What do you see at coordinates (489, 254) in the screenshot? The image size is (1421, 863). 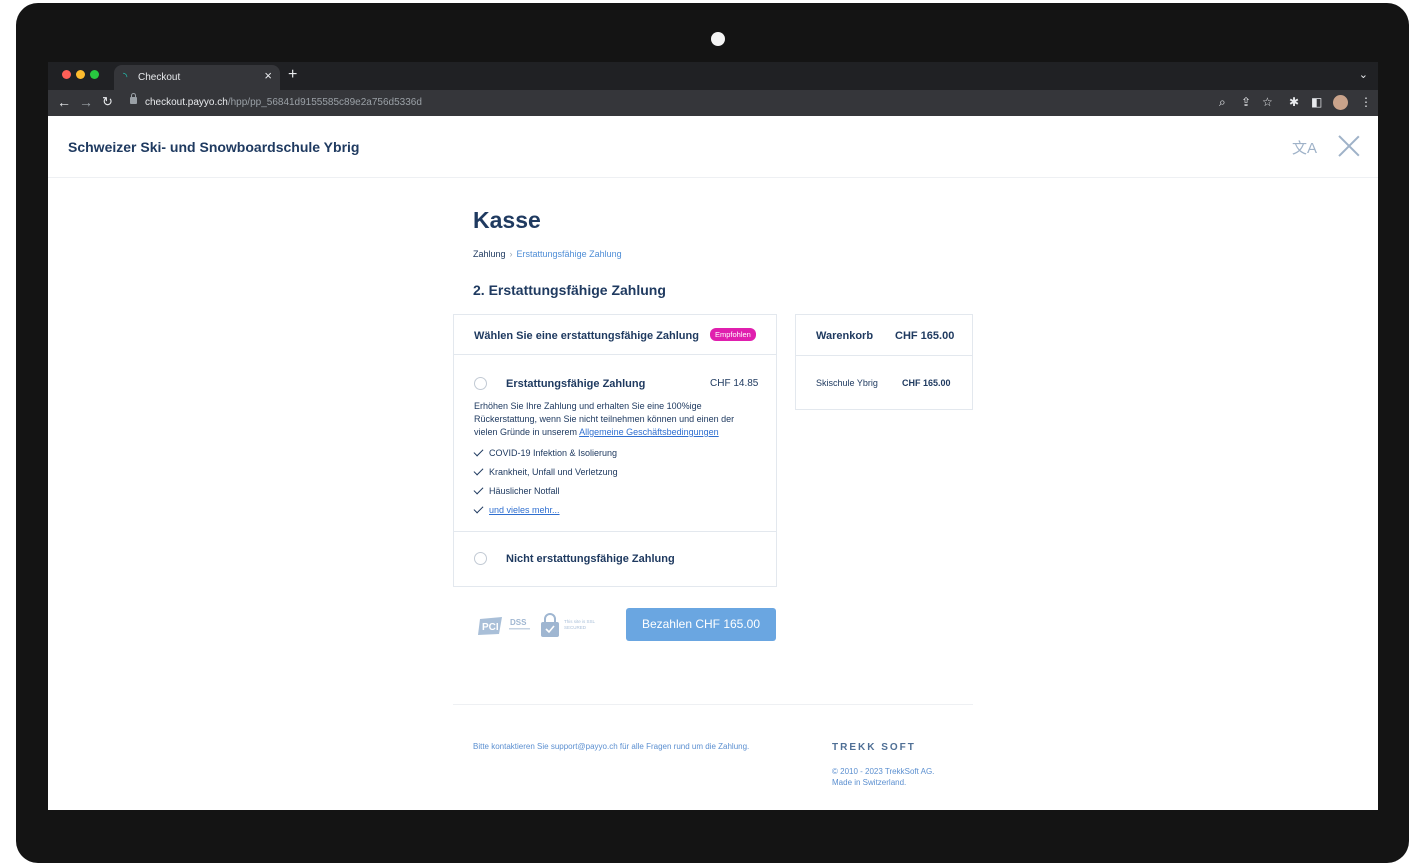 I see `breadcrumb-payment: Zahlung` at bounding box center [489, 254].